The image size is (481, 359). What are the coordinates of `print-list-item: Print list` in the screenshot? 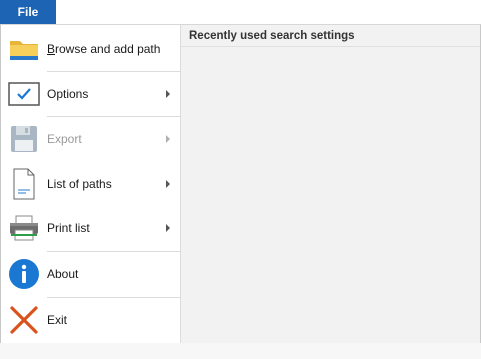 It's located at (90, 228).